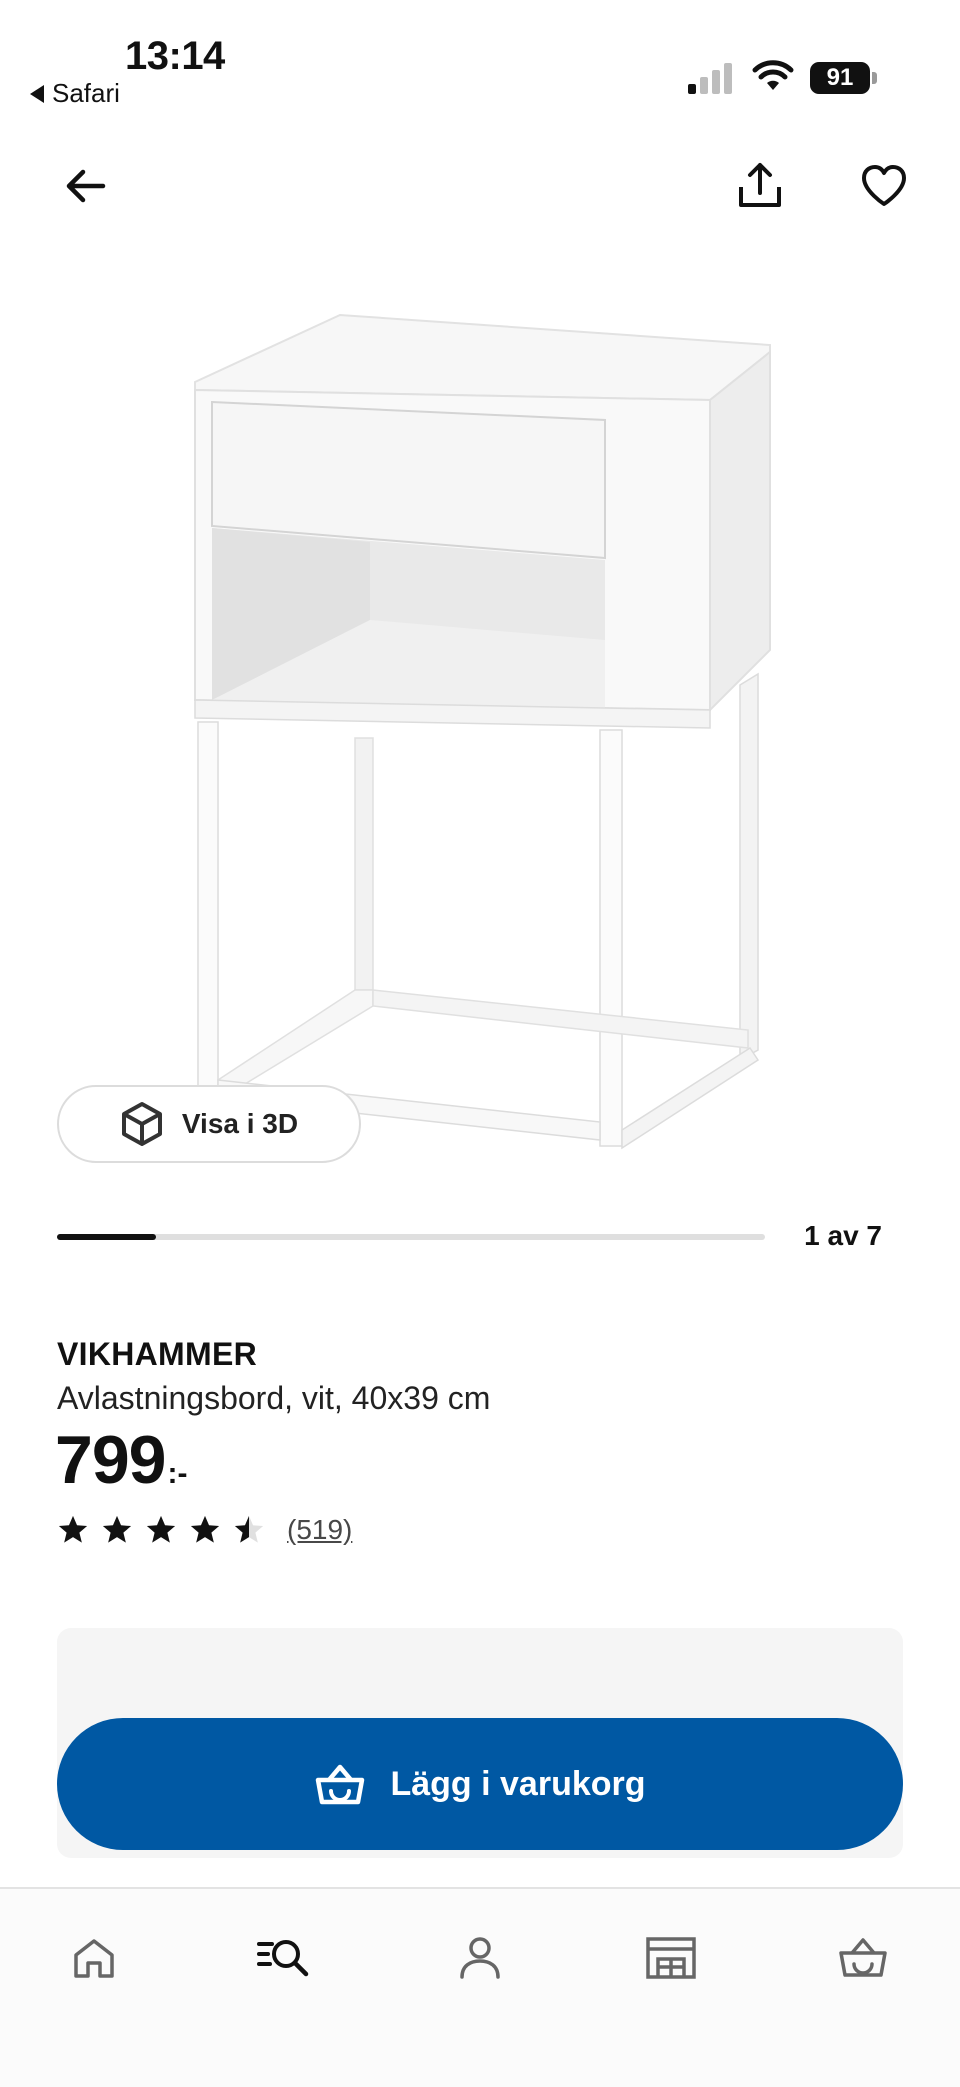  Describe the element at coordinates (840, 78) in the screenshot. I see `battery-level: 91` at that location.